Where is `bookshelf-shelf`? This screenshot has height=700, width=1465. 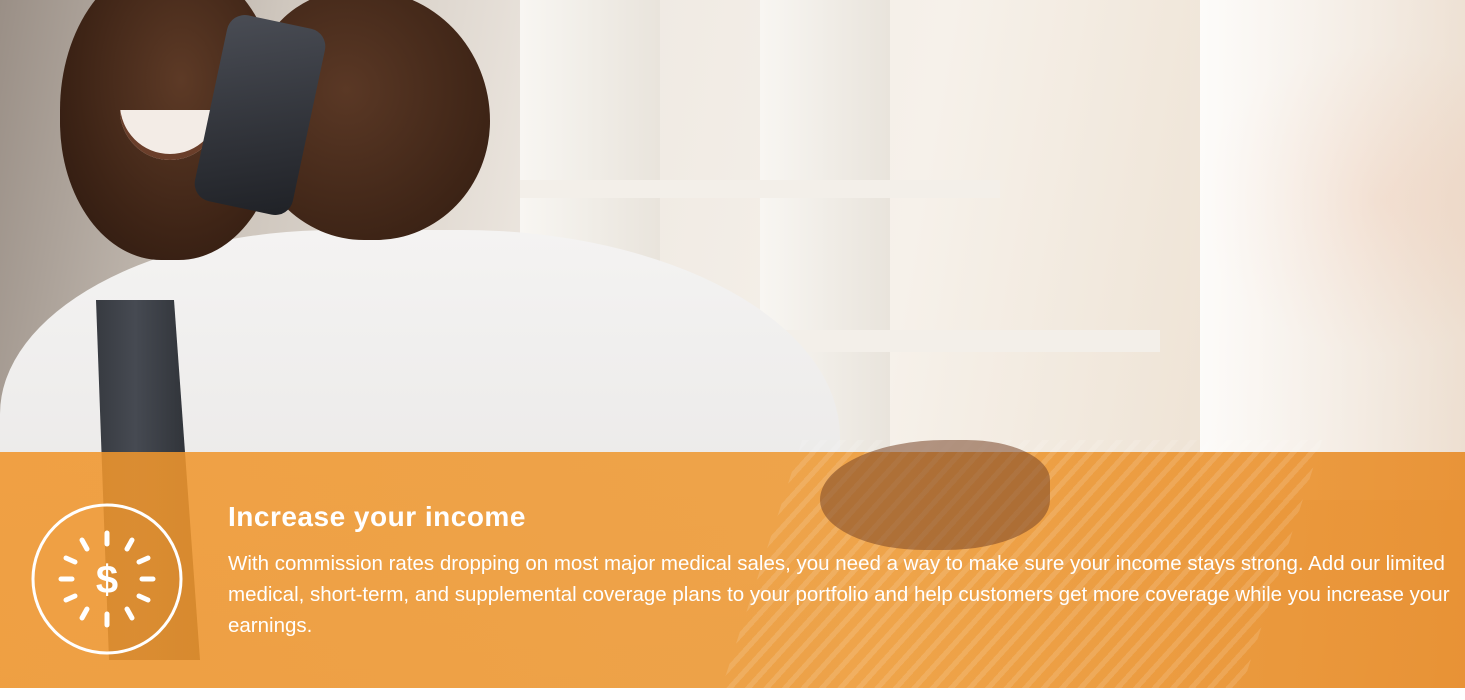
bookshelf-shelf is located at coordinates (760, 189).